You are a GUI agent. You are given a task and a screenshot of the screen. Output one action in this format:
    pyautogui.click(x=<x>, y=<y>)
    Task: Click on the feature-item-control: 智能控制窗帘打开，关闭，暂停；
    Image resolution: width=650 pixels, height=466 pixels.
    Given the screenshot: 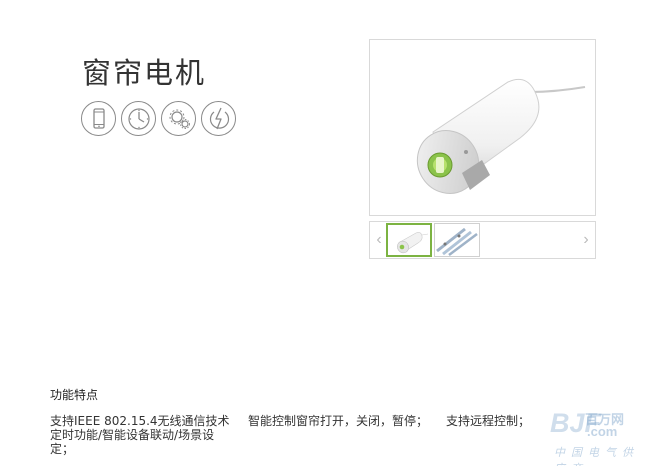 What is the action you would take?
    pyautogui.click(x=338, y=421)
    